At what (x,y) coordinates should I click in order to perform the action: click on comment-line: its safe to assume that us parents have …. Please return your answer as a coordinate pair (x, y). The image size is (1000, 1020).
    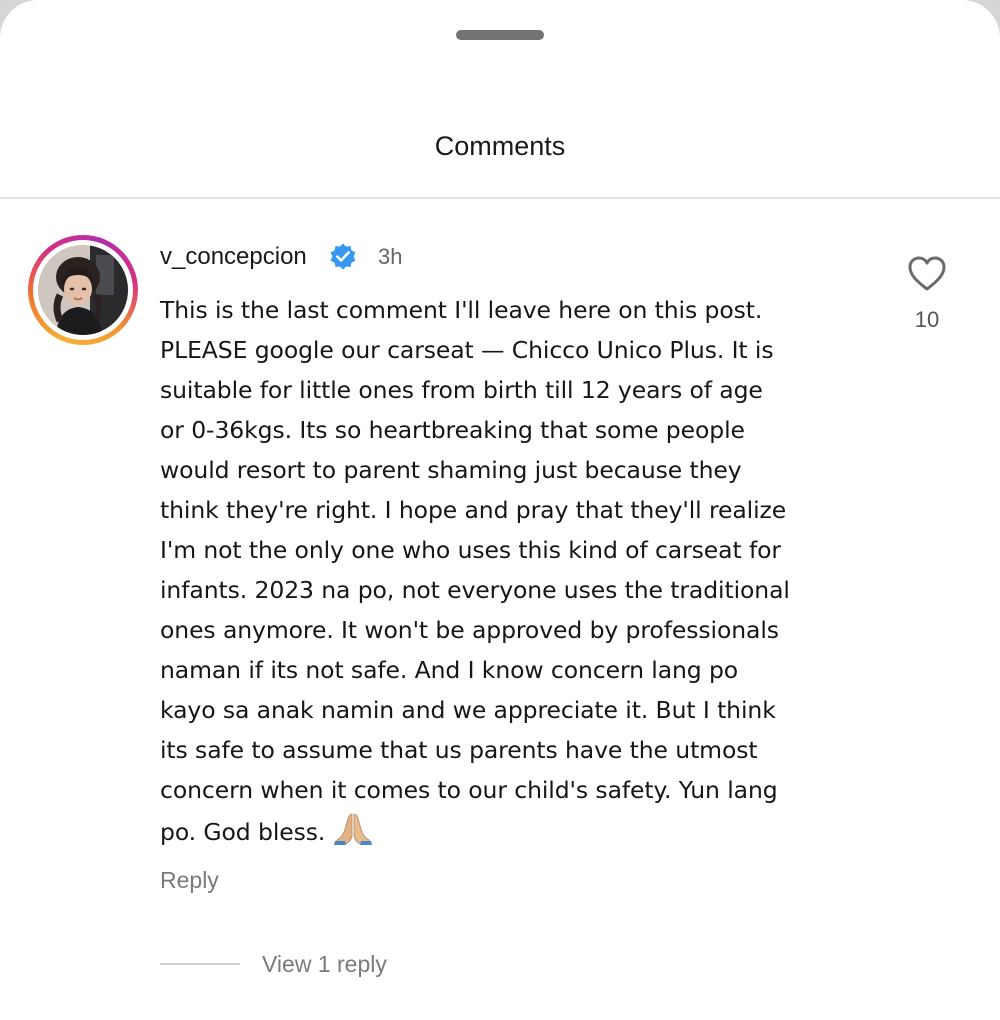
    Looking at the image, I should click on (459, 750).